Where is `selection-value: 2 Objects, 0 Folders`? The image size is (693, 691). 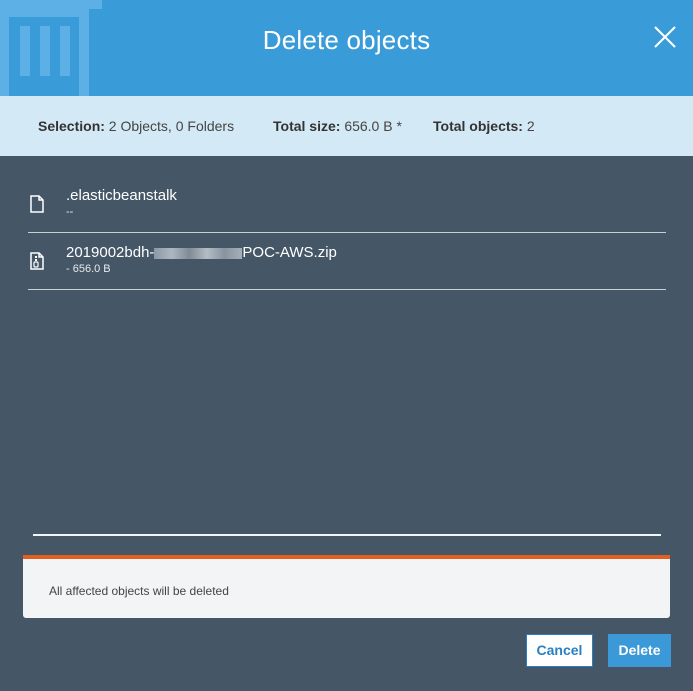 selection-value: 2 Objects, 0 Folders is located at coordinates (171, 126).